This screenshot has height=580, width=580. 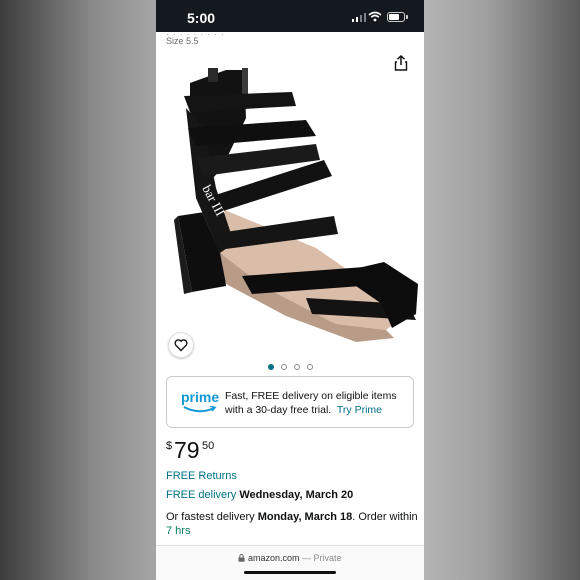 I want to click on fastest-delivery-prefix: Or fastest delivery, so click(x=210, y=517).